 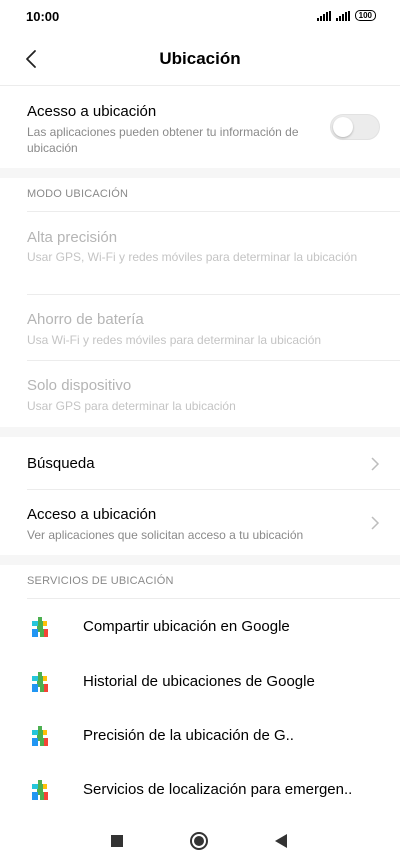 I want to click on status-icons: 100, so click(x=346, y=15).